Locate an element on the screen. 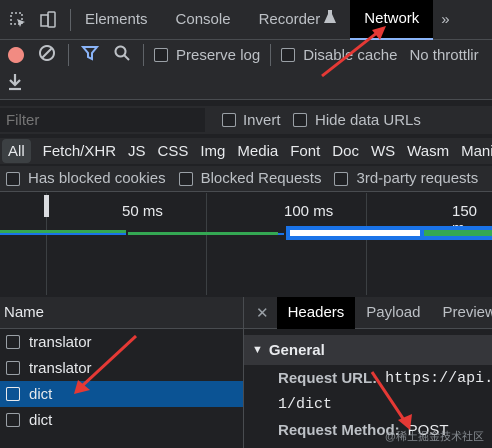  detail-tabs: ✕ Headers Payload Preview is located at coordinates (368, 312).